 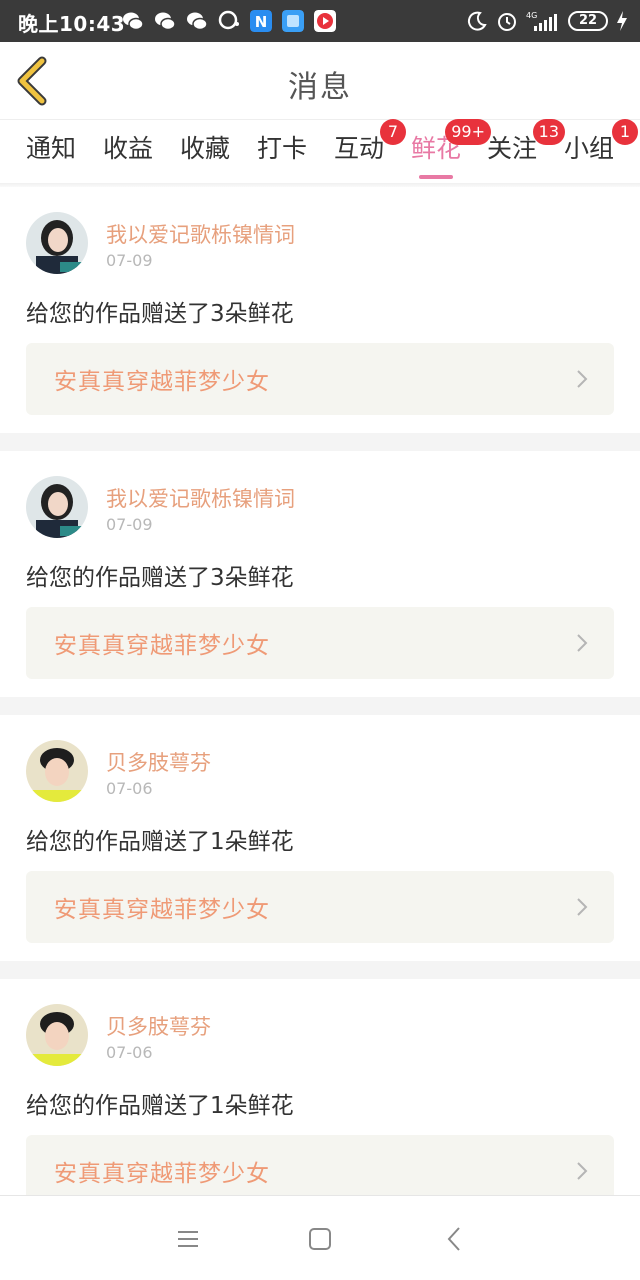 I want to click on unread-badge: 13, so click(x=549, y=132).